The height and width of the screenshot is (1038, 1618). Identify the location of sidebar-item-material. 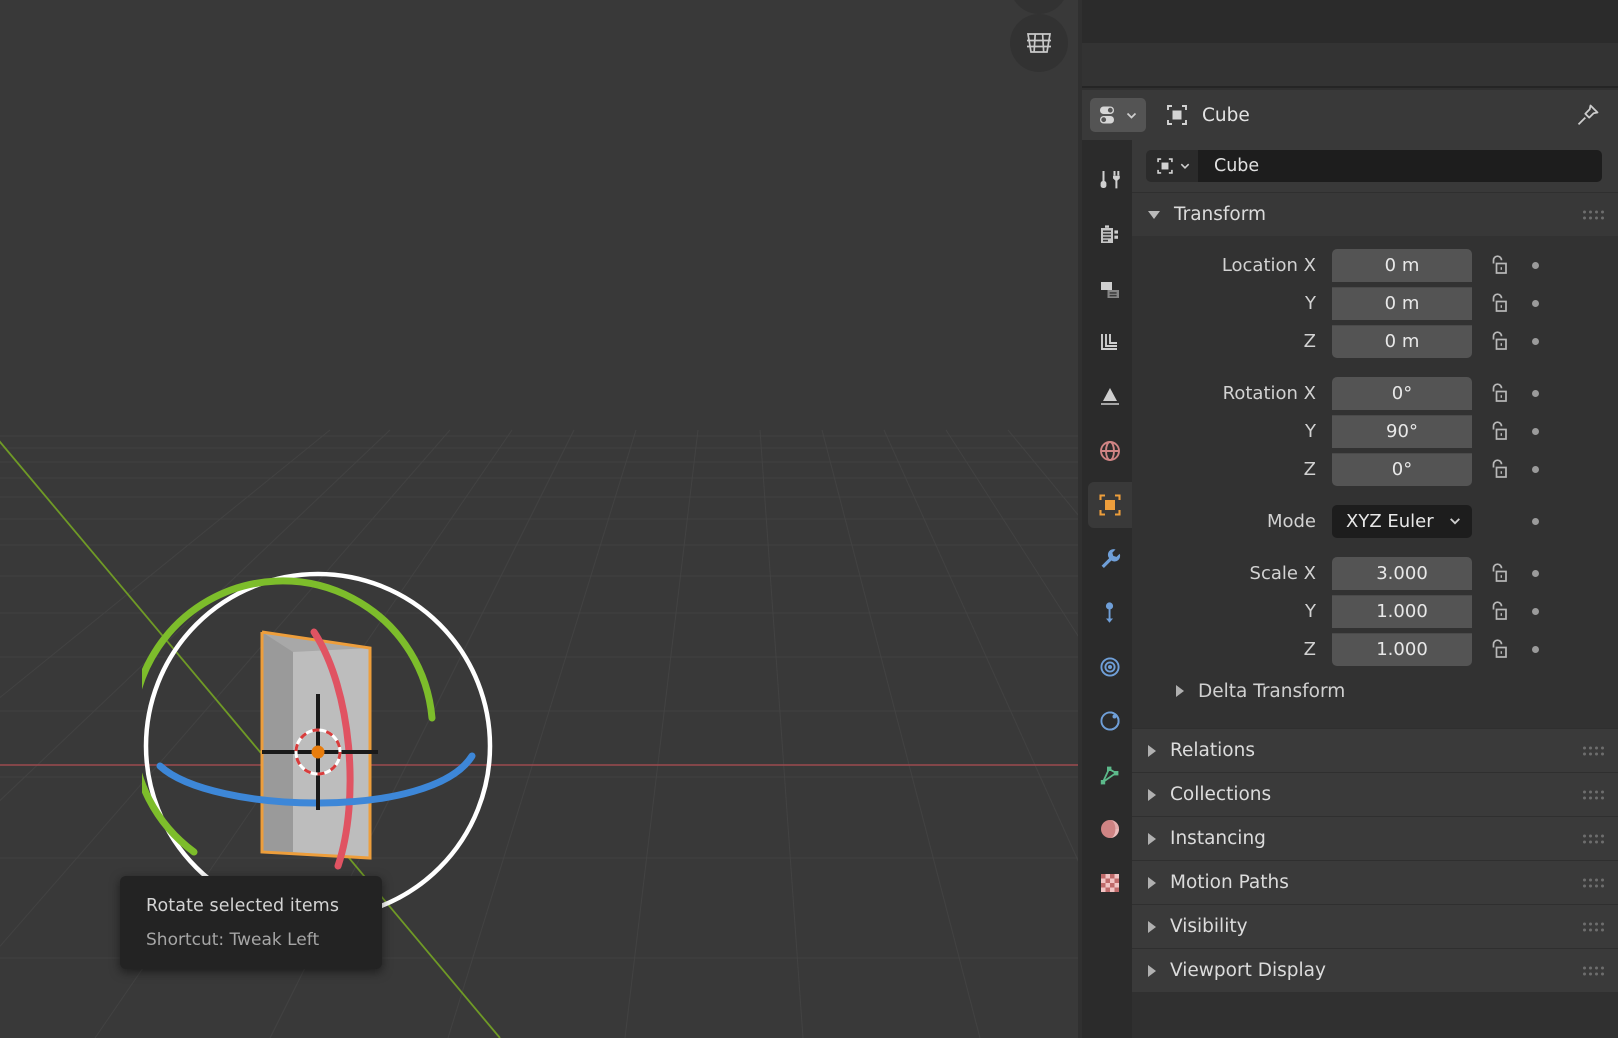
(1110, 829).